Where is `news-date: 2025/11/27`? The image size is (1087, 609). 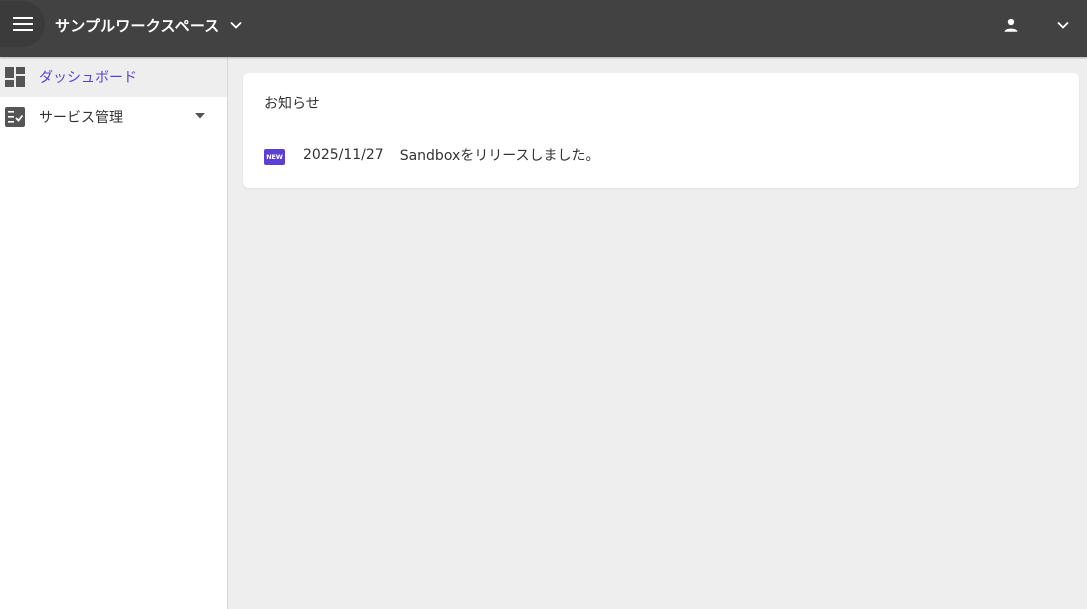
news-date: 2025/11/27 is located at coordinates (343, 155).